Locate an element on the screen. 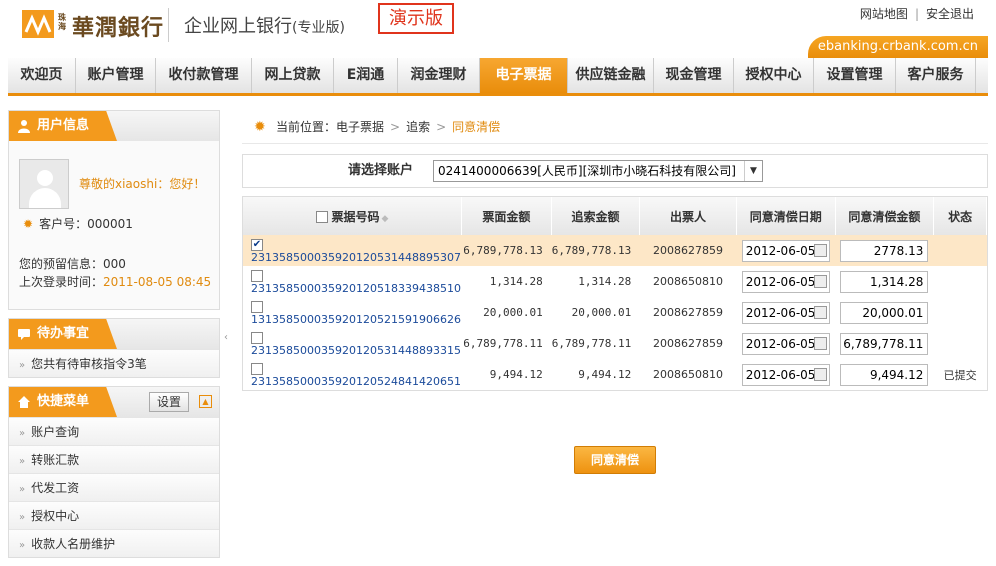 This screenshot has height=566, width=996. todo-item: » 您共有待审核指令3笔 is located at coordinates (114, 363).